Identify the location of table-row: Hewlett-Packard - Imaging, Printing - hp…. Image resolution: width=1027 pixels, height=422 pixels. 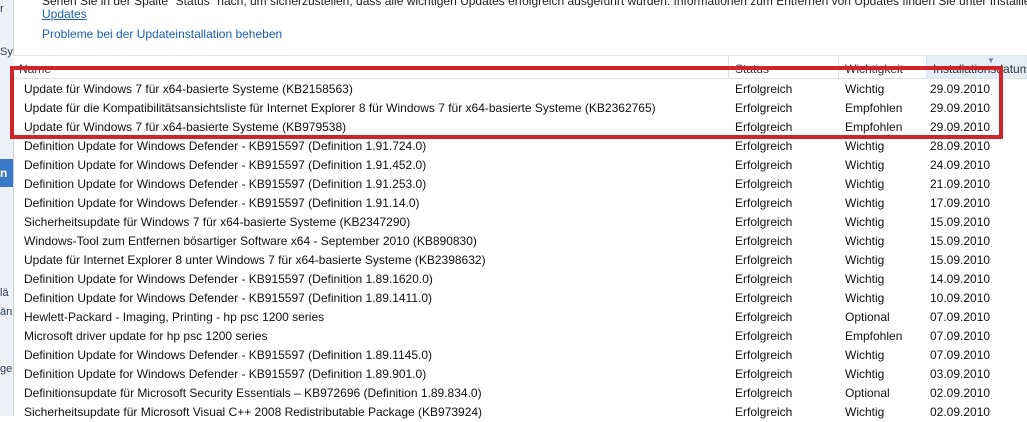
(520, 317).